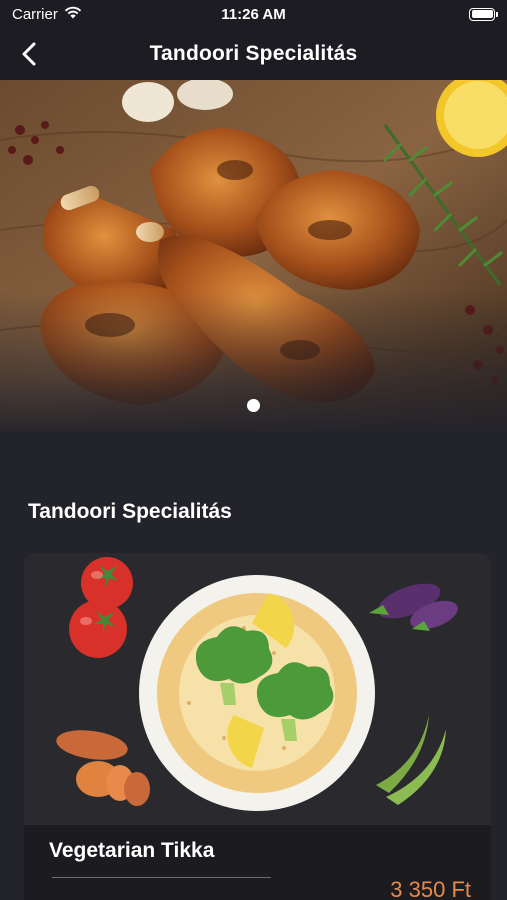 This screenshot has width=507, height=900. I want to click on carousel-page-indicator, so click(253, 405).